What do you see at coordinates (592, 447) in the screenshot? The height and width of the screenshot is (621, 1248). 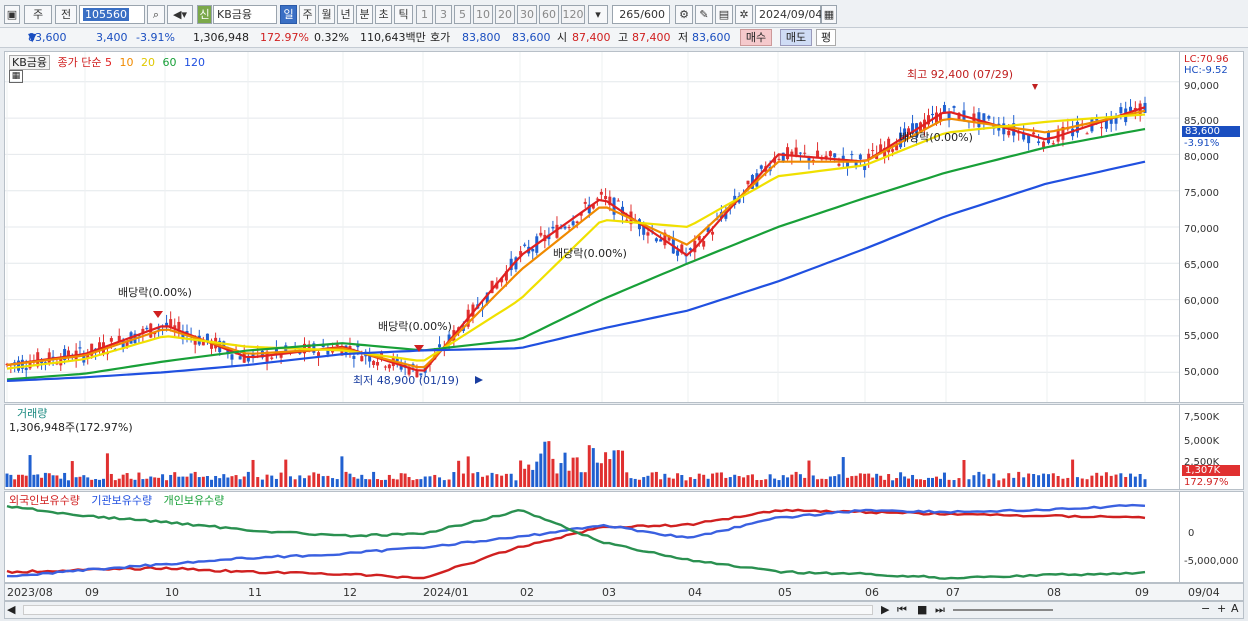 I see `volume-panel: 거래량 1,306,948주(172.97%)` at bounding box center [592, 447].